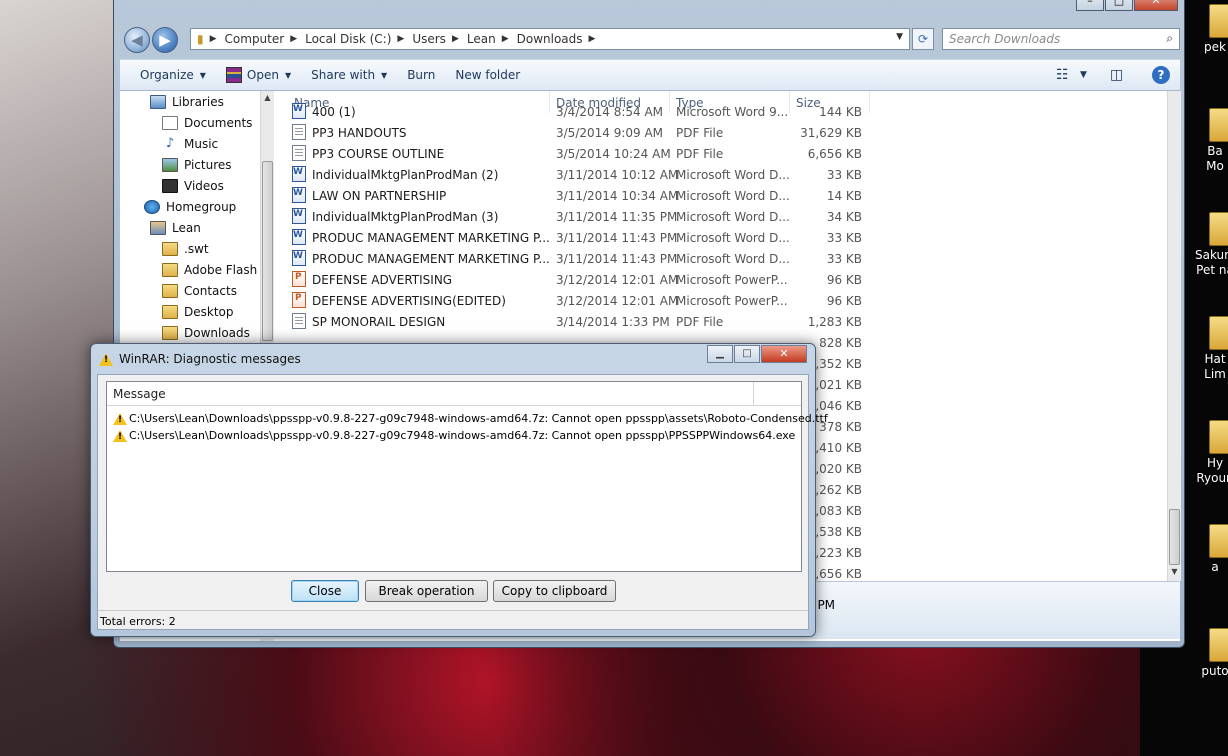 The width and height of the screenshot is (1228, 756). What do you see at coordinates (255, 39) in the screenshot?
I see `breadcrumb-computer: Computer` at bounding box center [255, 39].